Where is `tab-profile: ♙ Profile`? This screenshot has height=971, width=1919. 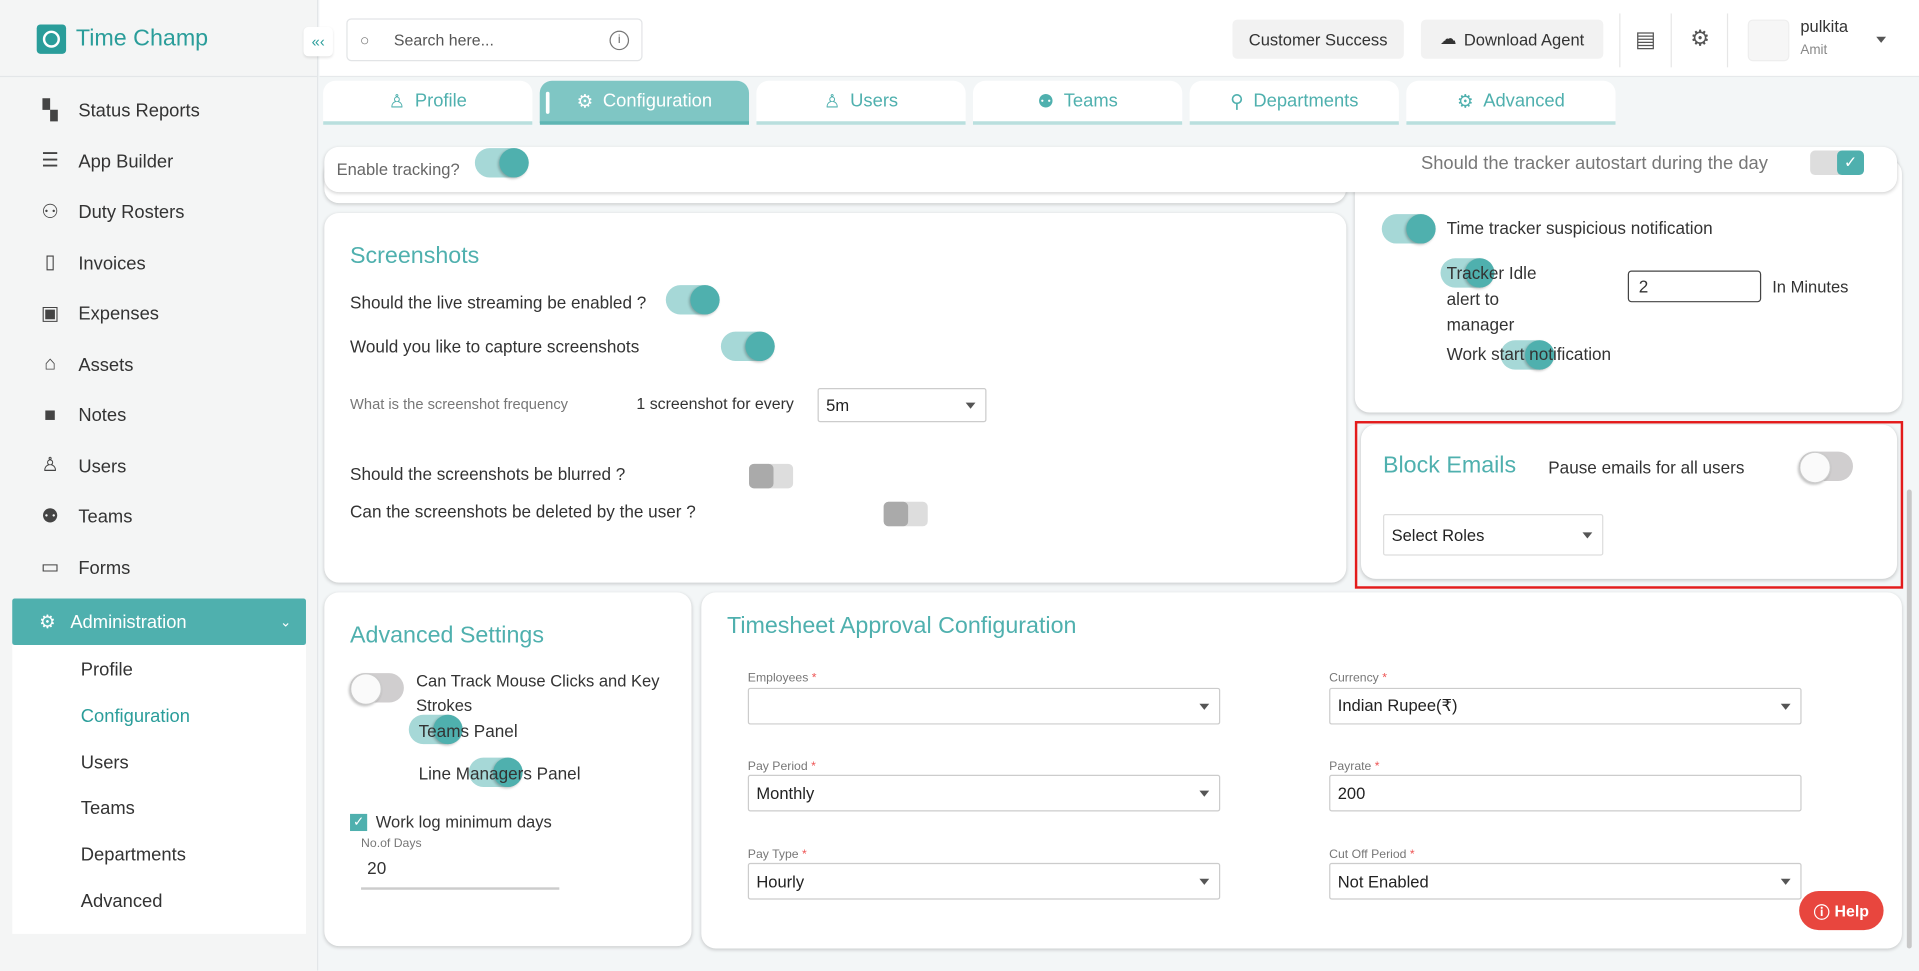 tab-profile: ♙ Profile is located at coordinates (428, 102).